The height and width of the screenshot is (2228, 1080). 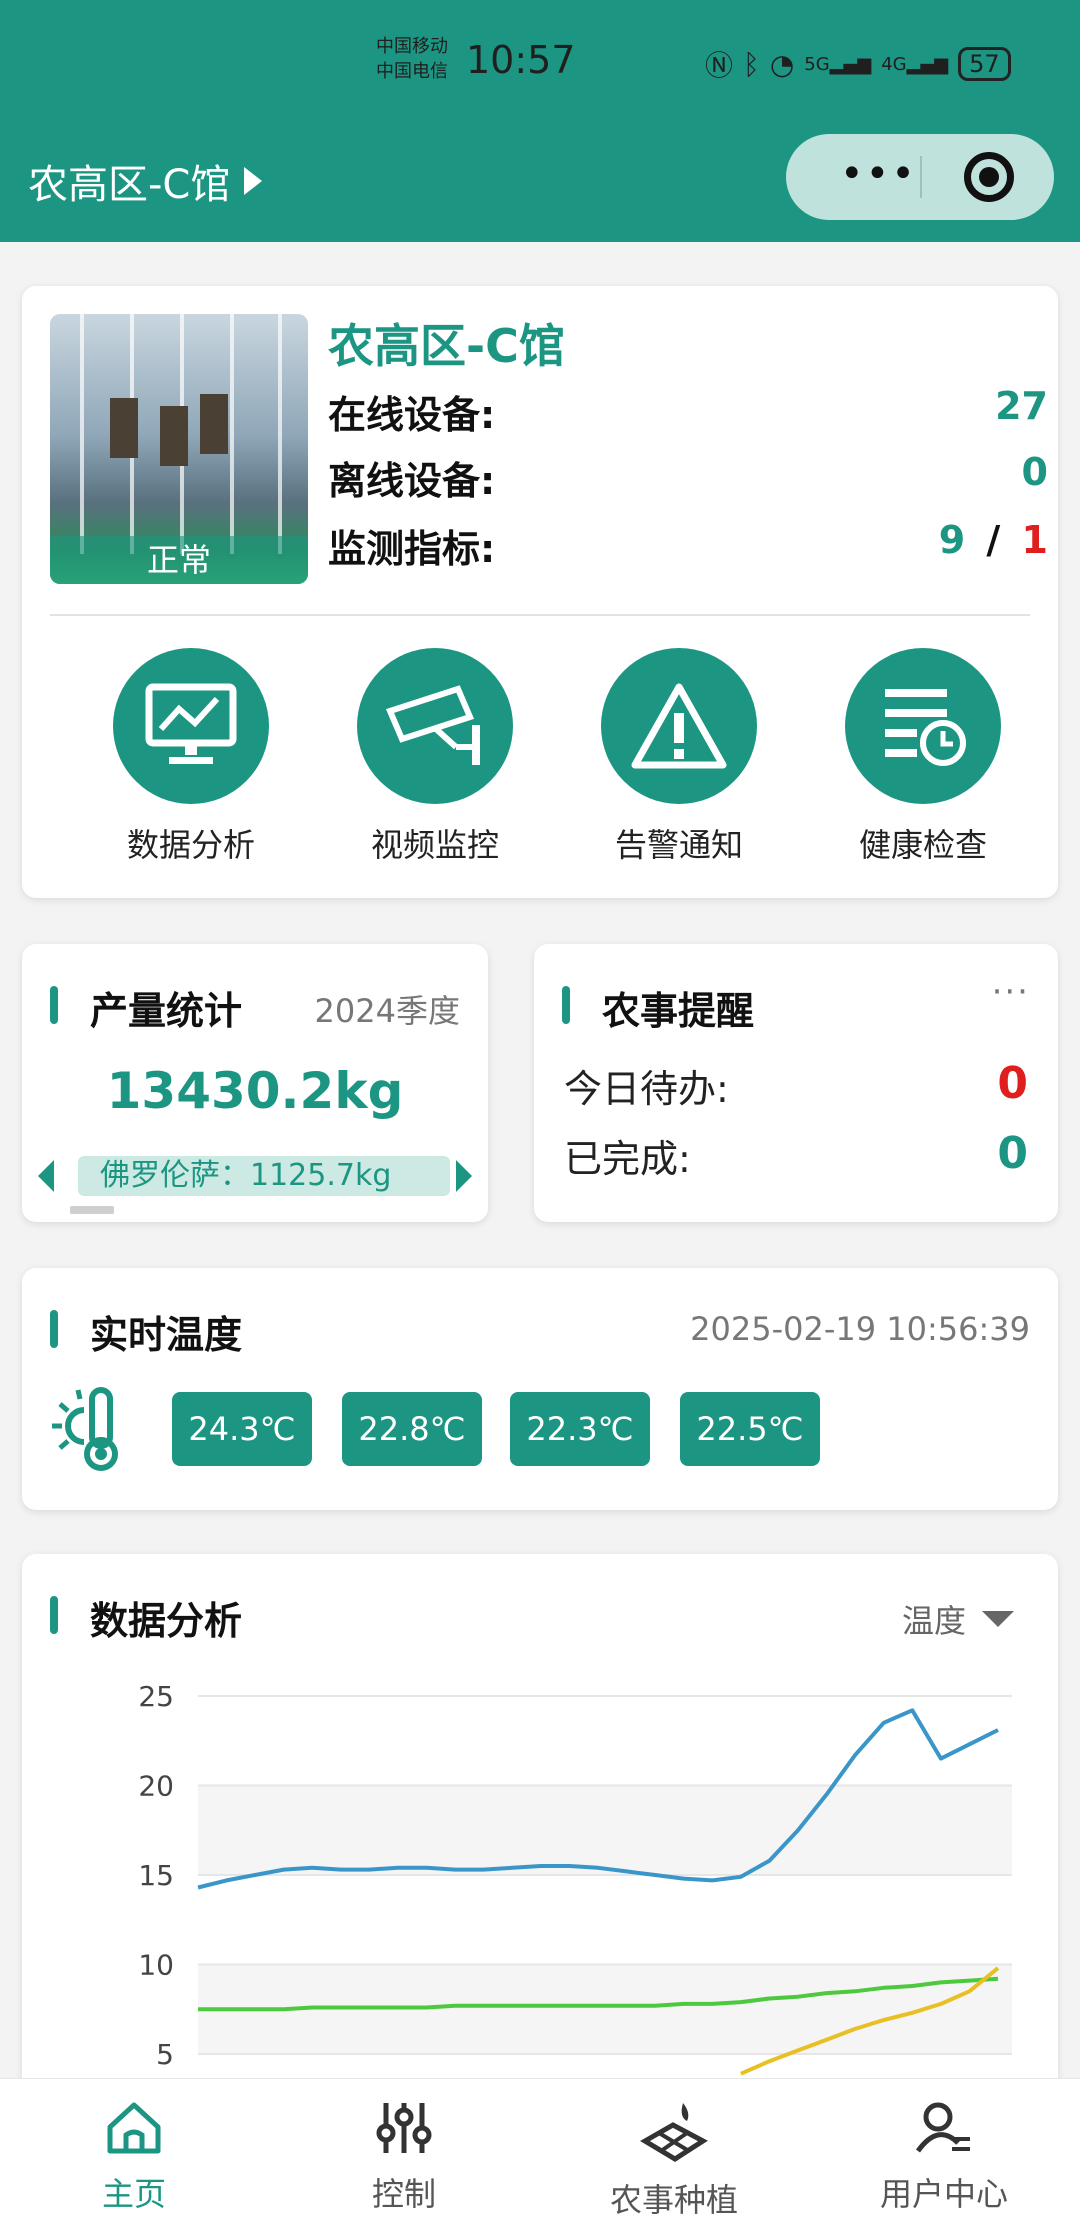 What do you see at coordinates (156, 1786) in the screenshot?
I see `y-tick-label: 20` at bounding box center [156, 1786].